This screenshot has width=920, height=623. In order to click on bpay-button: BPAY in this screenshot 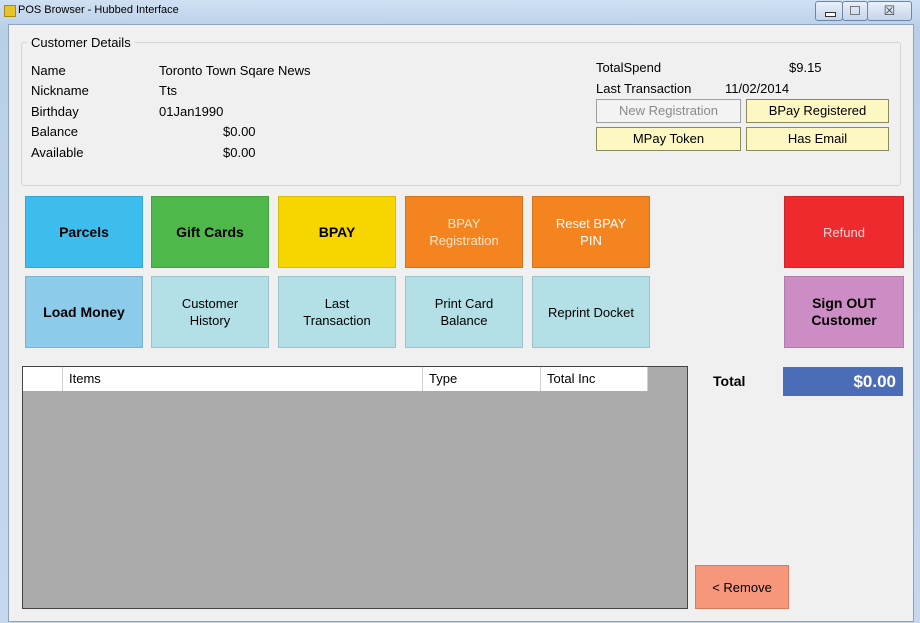, I will do `click(337, 232)`.